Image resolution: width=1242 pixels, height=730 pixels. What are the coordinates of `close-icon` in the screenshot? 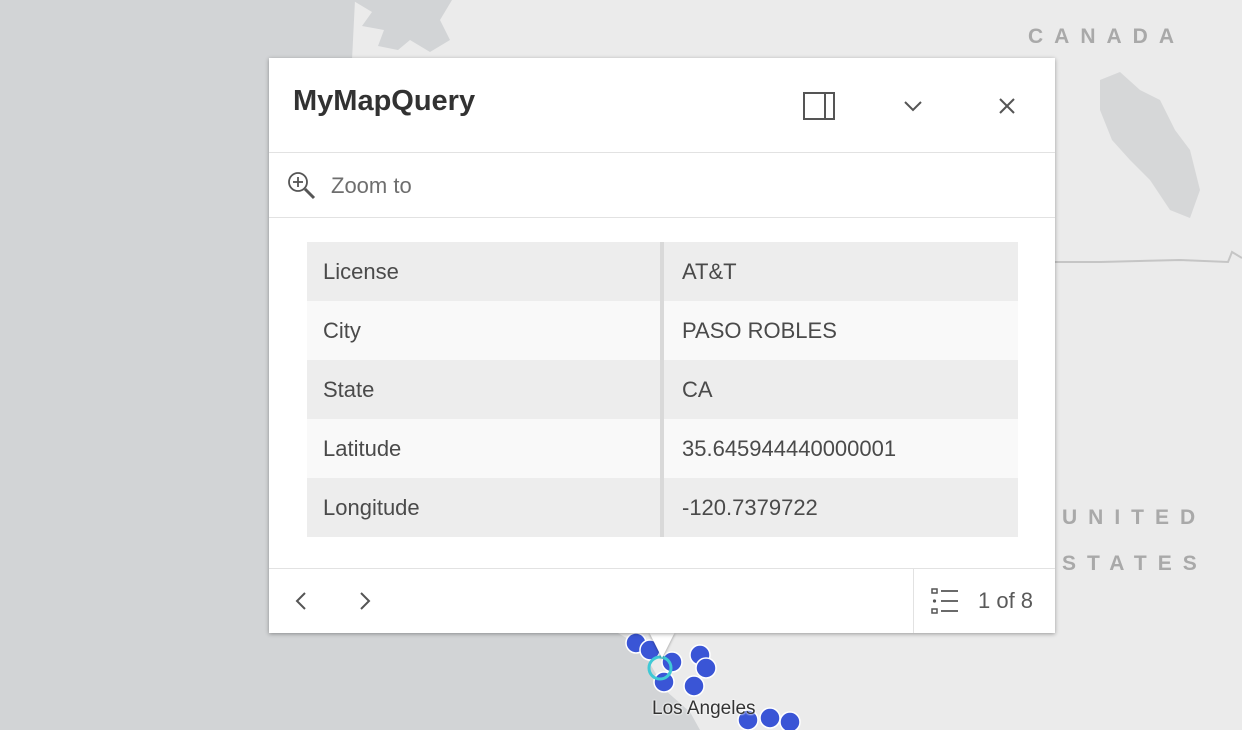 It's located at (1007, 106).